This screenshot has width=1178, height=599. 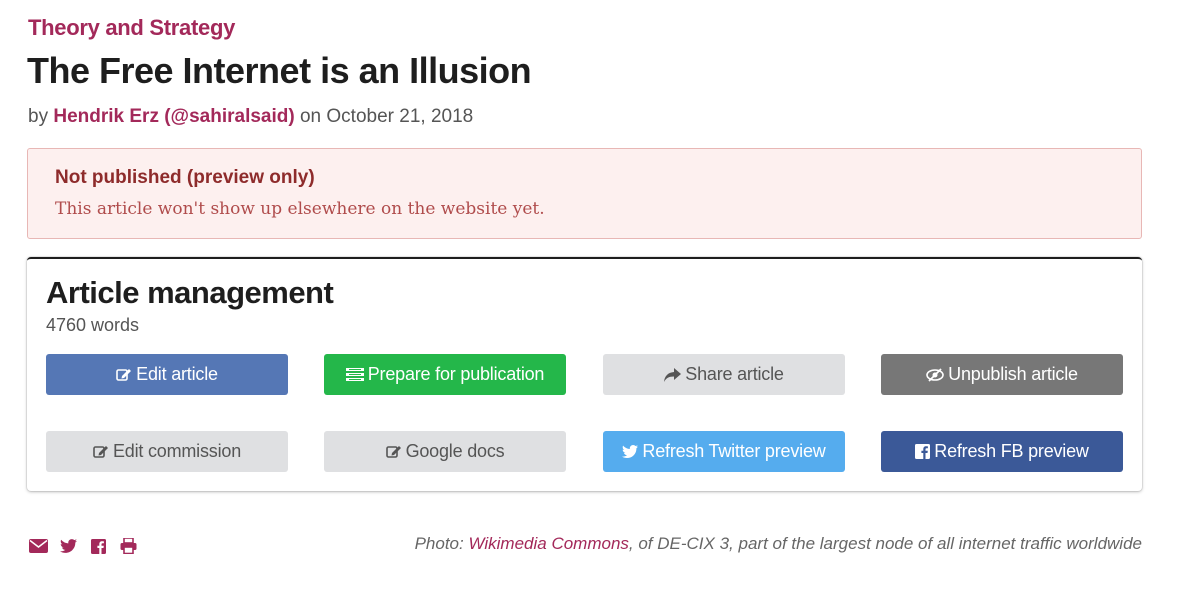 I want to click on article-title: The Free Internet is an Illusion, so click(x=279, y=70).